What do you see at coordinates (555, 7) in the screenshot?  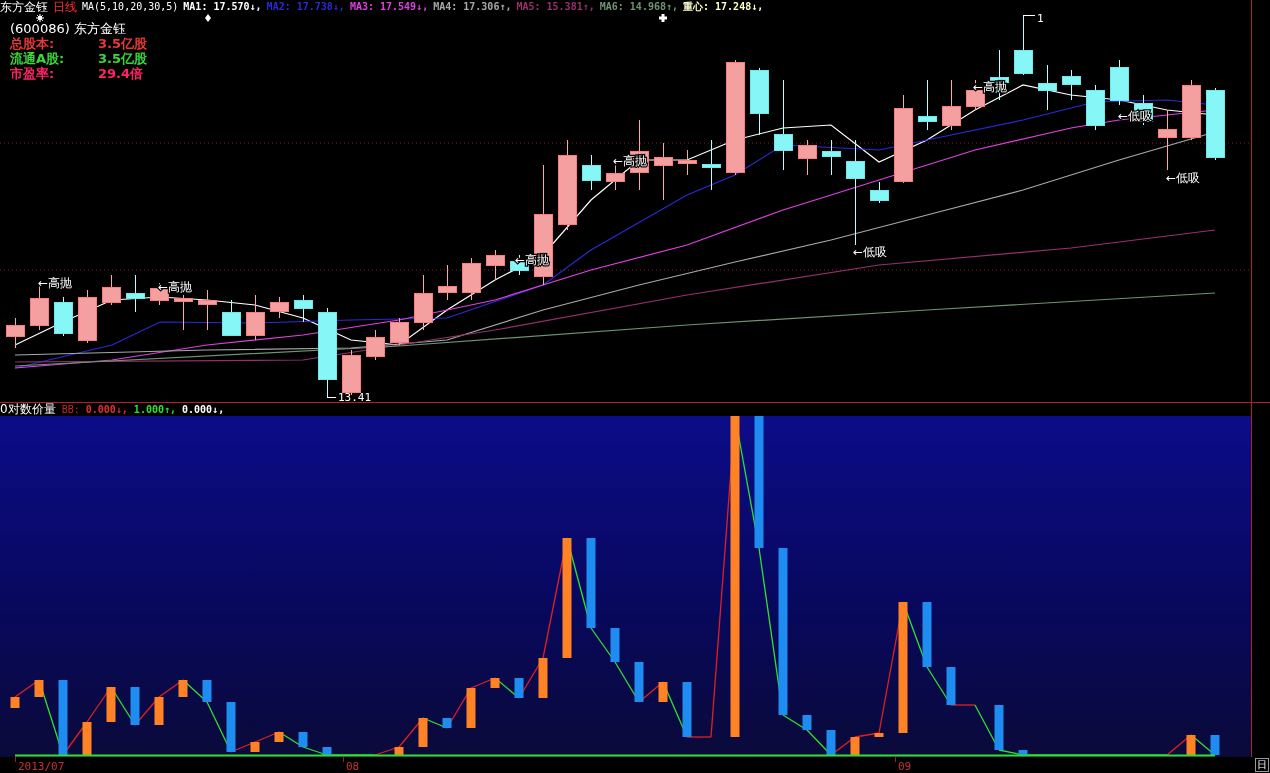 I see `moving-average-reading: MA5: 15.381↑,` at bounding box center [555, 7].